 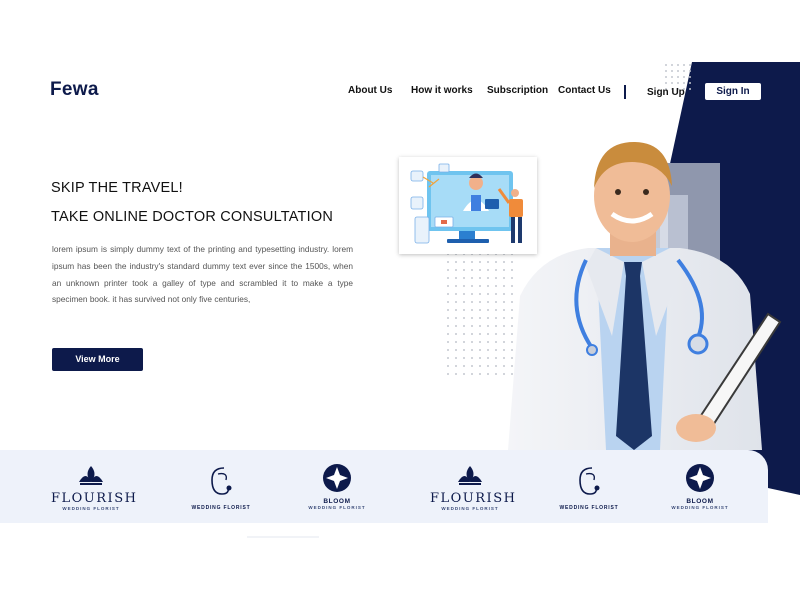 What do you see at coordinates (192, 217) in the screenshot?
I see `hero-title-line2: TAKE ONLINE DOCTOR CONSULTATION` at bounding box center [192, 217].